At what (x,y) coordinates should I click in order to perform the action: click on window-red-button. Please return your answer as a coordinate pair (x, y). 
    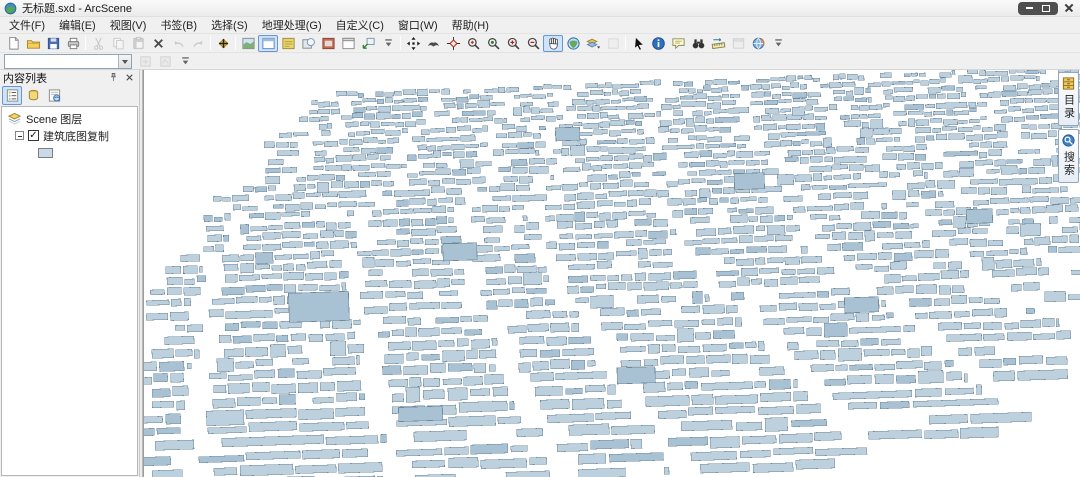
    Looking at the image, I should click on (328, 43).